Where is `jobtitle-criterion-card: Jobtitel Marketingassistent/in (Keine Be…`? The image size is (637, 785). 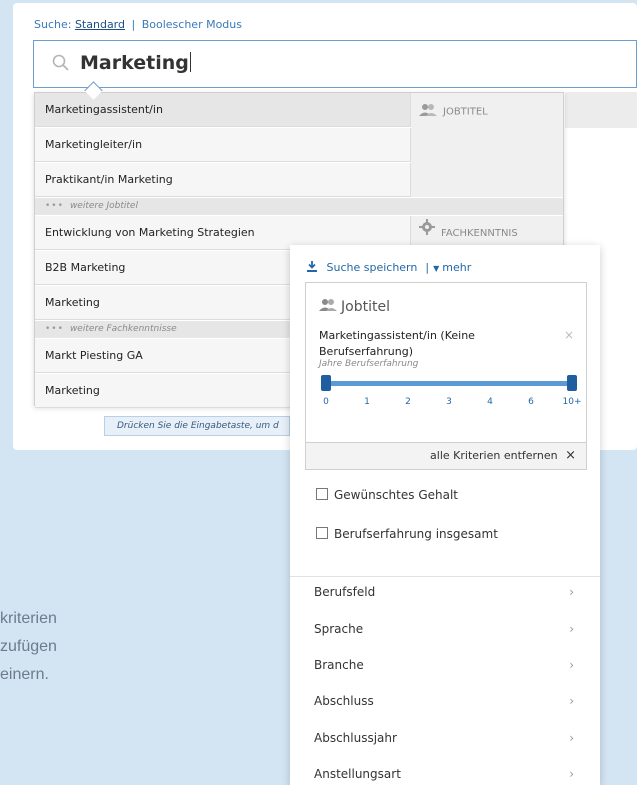
jobtitle-criterion-card: Jobtitel Marketingassistent/in (Keine Be… is located at coordinates (446, 375).